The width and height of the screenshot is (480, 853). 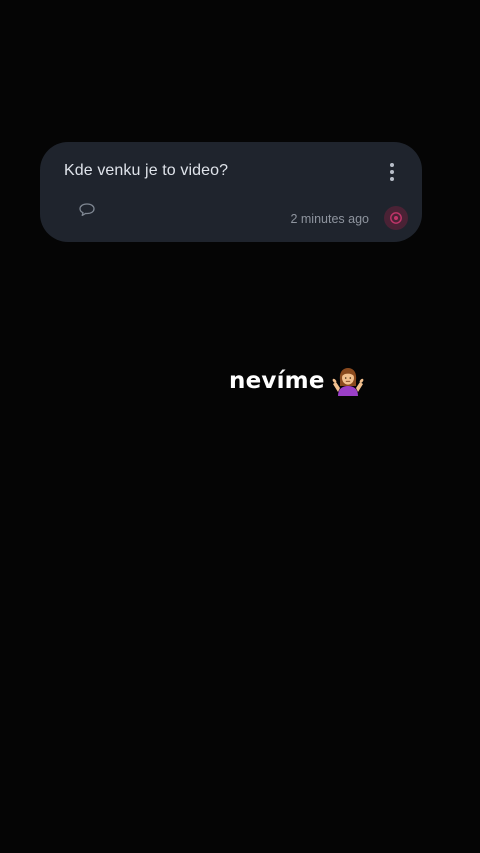 What do you see at coordinates (348, 382) in the screenshot?
I see `woman-shrugging-icon` at bounding box center [348, 382].